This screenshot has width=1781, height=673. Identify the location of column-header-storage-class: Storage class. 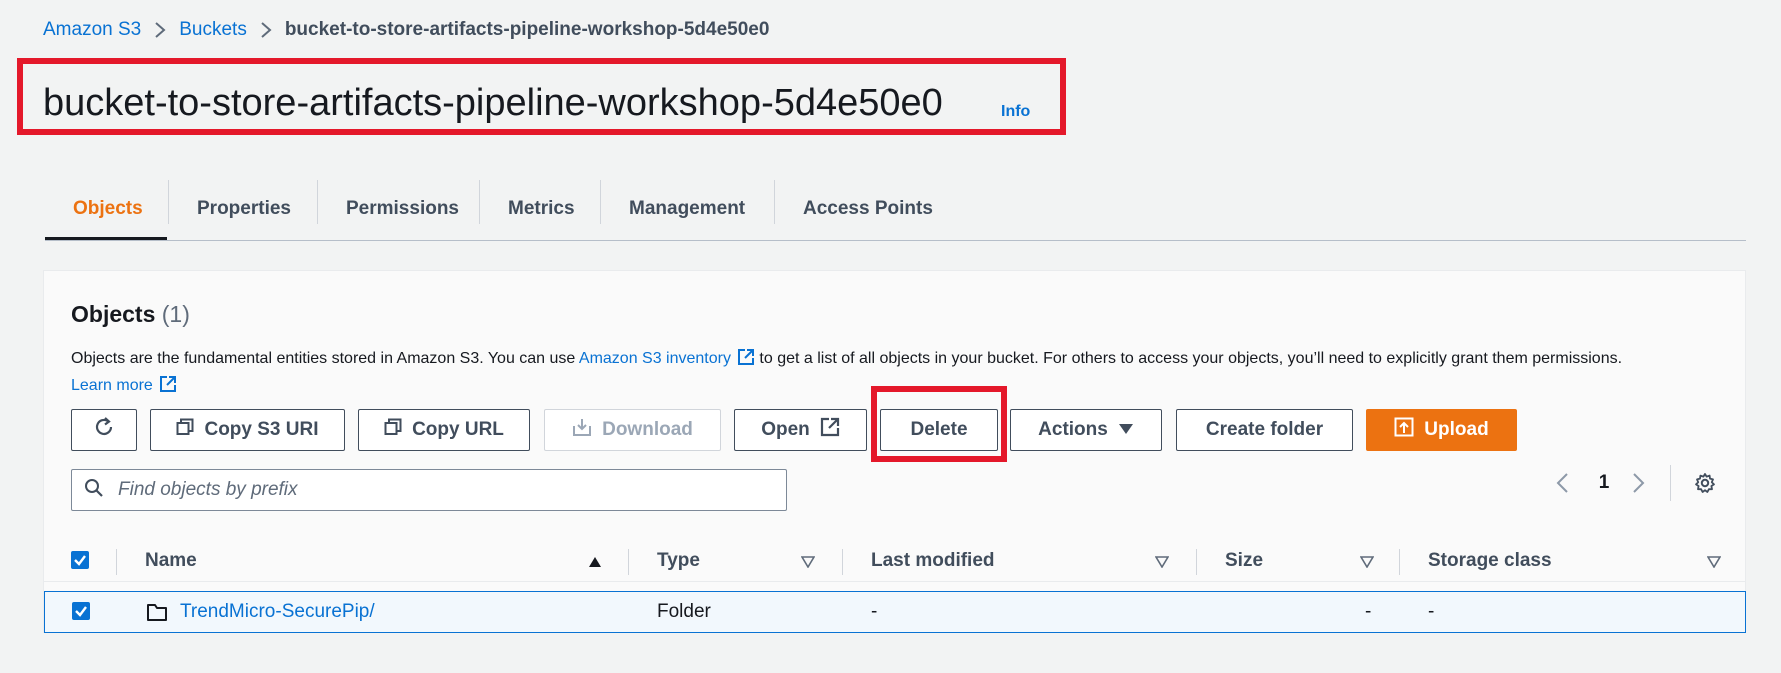
(1490, 561).